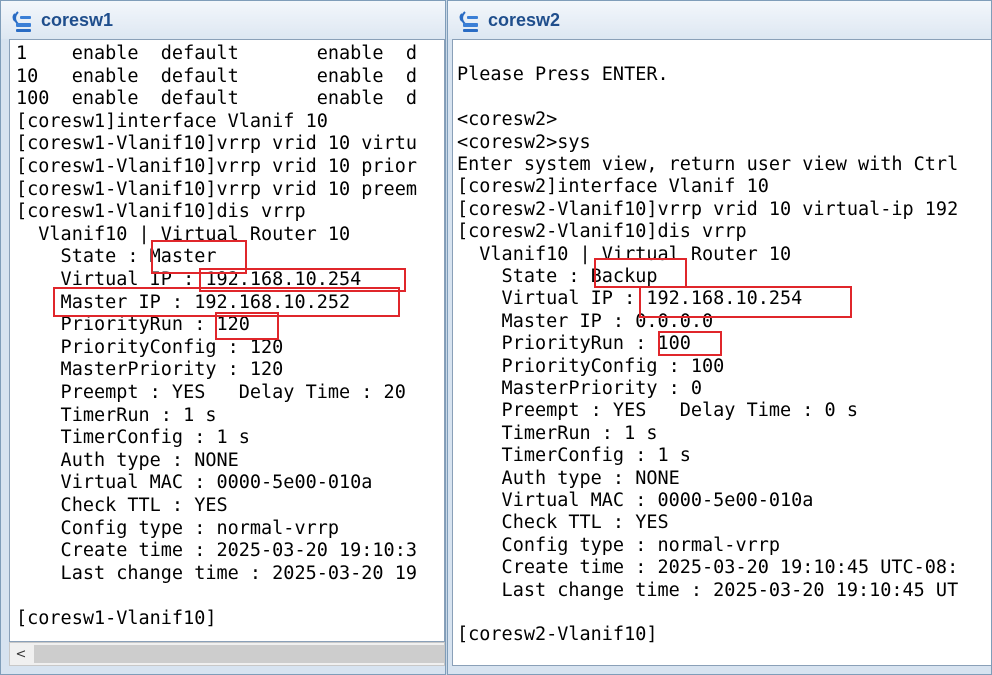 This screenshot has height=675, width=992. I want to click on terminal-line: Preempt : YES Delay Time : 20, so click(211, 392).